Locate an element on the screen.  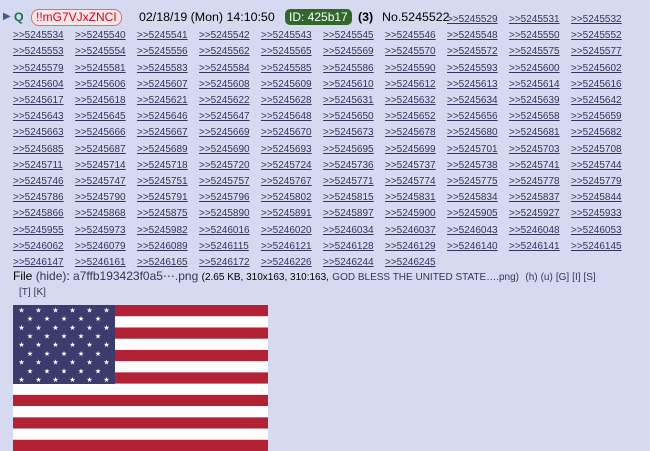
reply-link: >>5245663 is located at coordinates (38, 133).